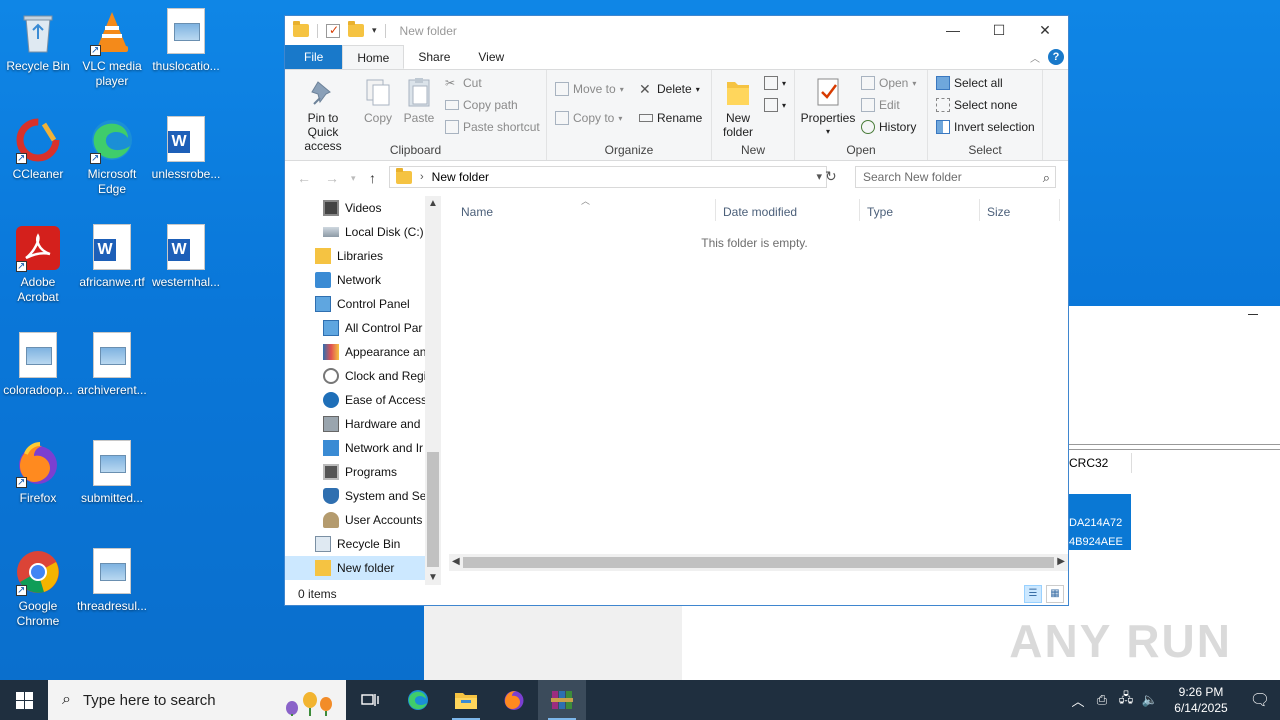 This screenshot has height=720, width=1280. What do you see at coordinates (676, 30) in the screenshot?
I see `title-bar: ✓ ▾ New folder — ☐ ✕` at bounding box center [676, 30].